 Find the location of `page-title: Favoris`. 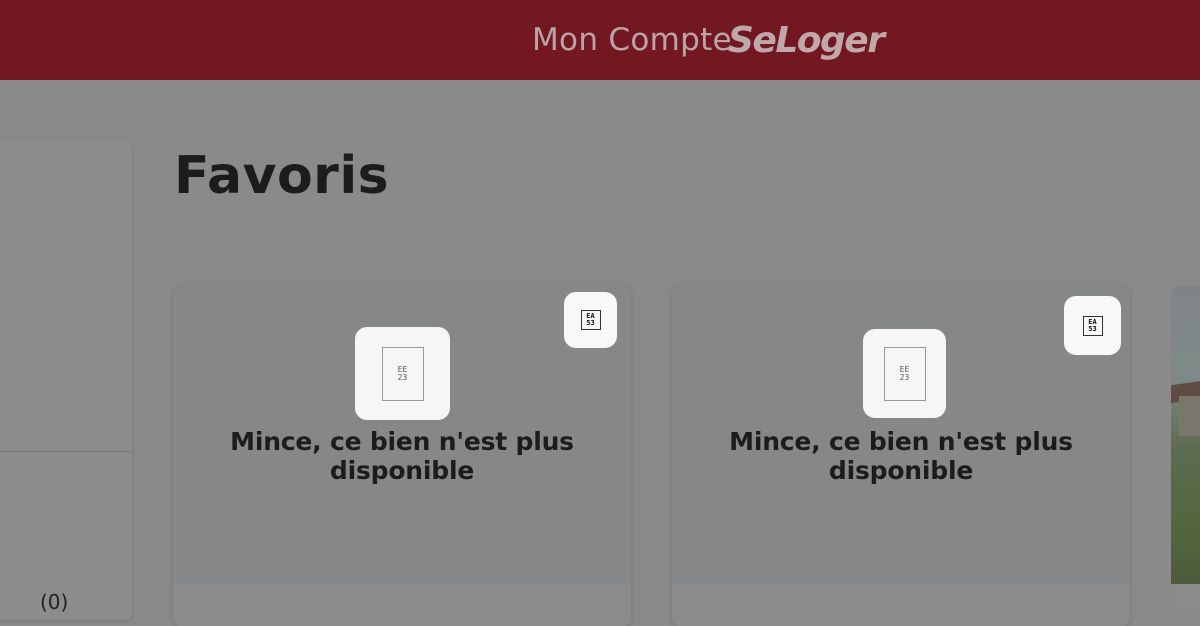

page-title: Favoris is located at coordinates (282, 176).